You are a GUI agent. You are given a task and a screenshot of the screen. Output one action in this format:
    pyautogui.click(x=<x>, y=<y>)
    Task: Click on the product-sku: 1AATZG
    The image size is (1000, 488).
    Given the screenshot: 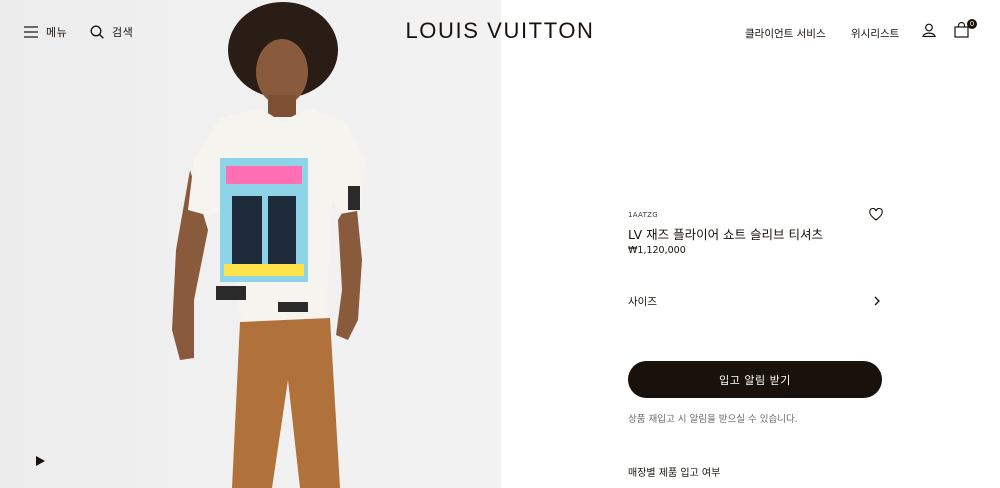 What is the action you would take?
    pyautogui.click(x=643, y=215)
    